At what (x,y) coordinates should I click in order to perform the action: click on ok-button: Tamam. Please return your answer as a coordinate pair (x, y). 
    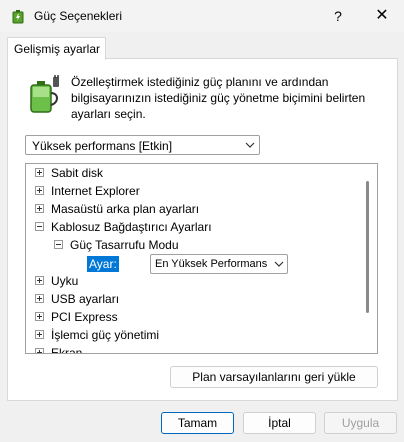
    Looking at the image, I should click on (197, 423).